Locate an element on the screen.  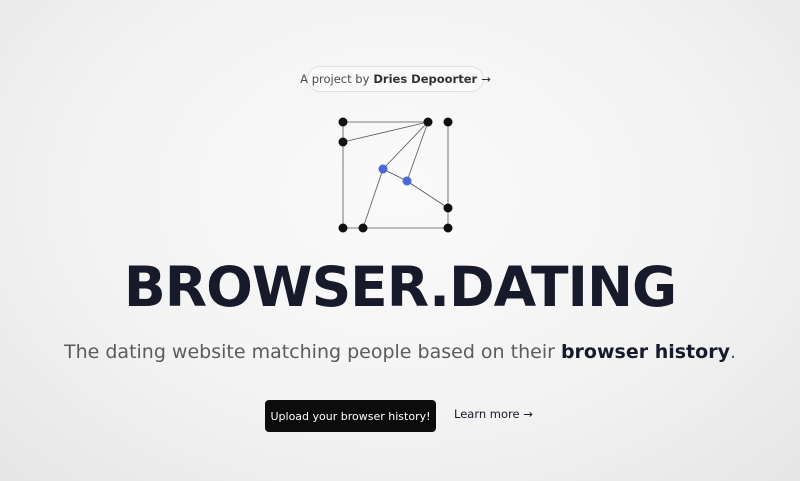
project-author: Dries Depoorter is located at coordinates (425, 79).